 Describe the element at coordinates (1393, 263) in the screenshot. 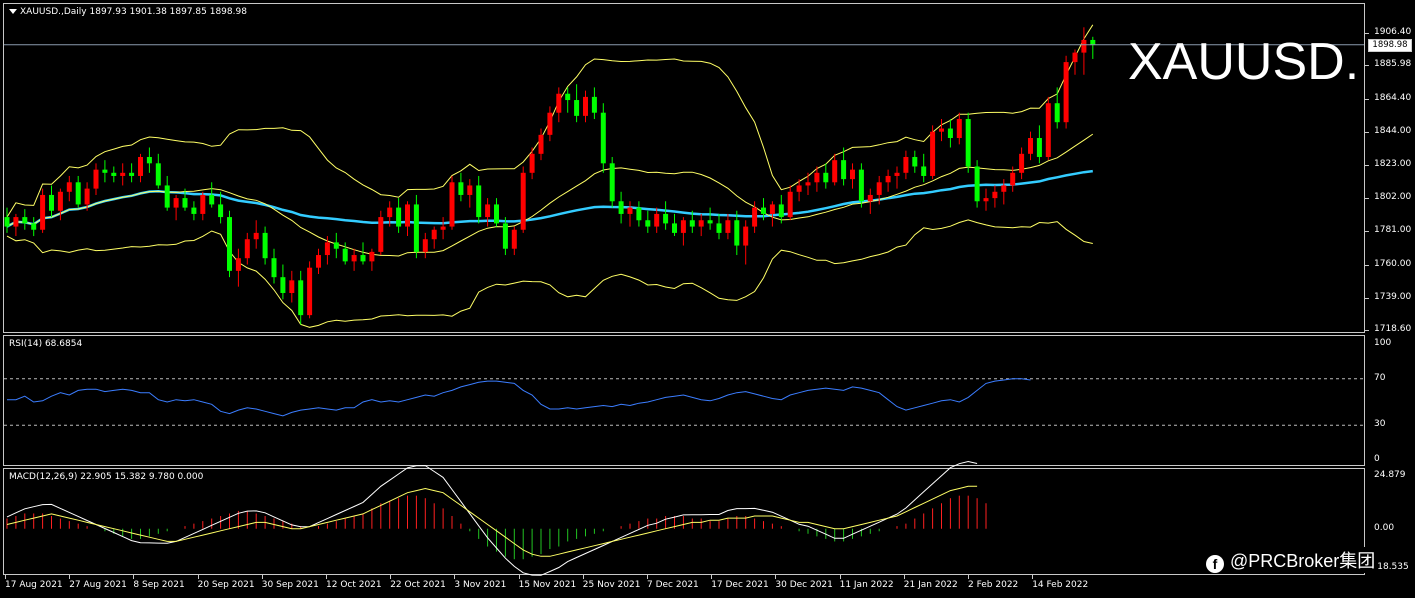

I see `price-axis-label: 1760.00` at that location.